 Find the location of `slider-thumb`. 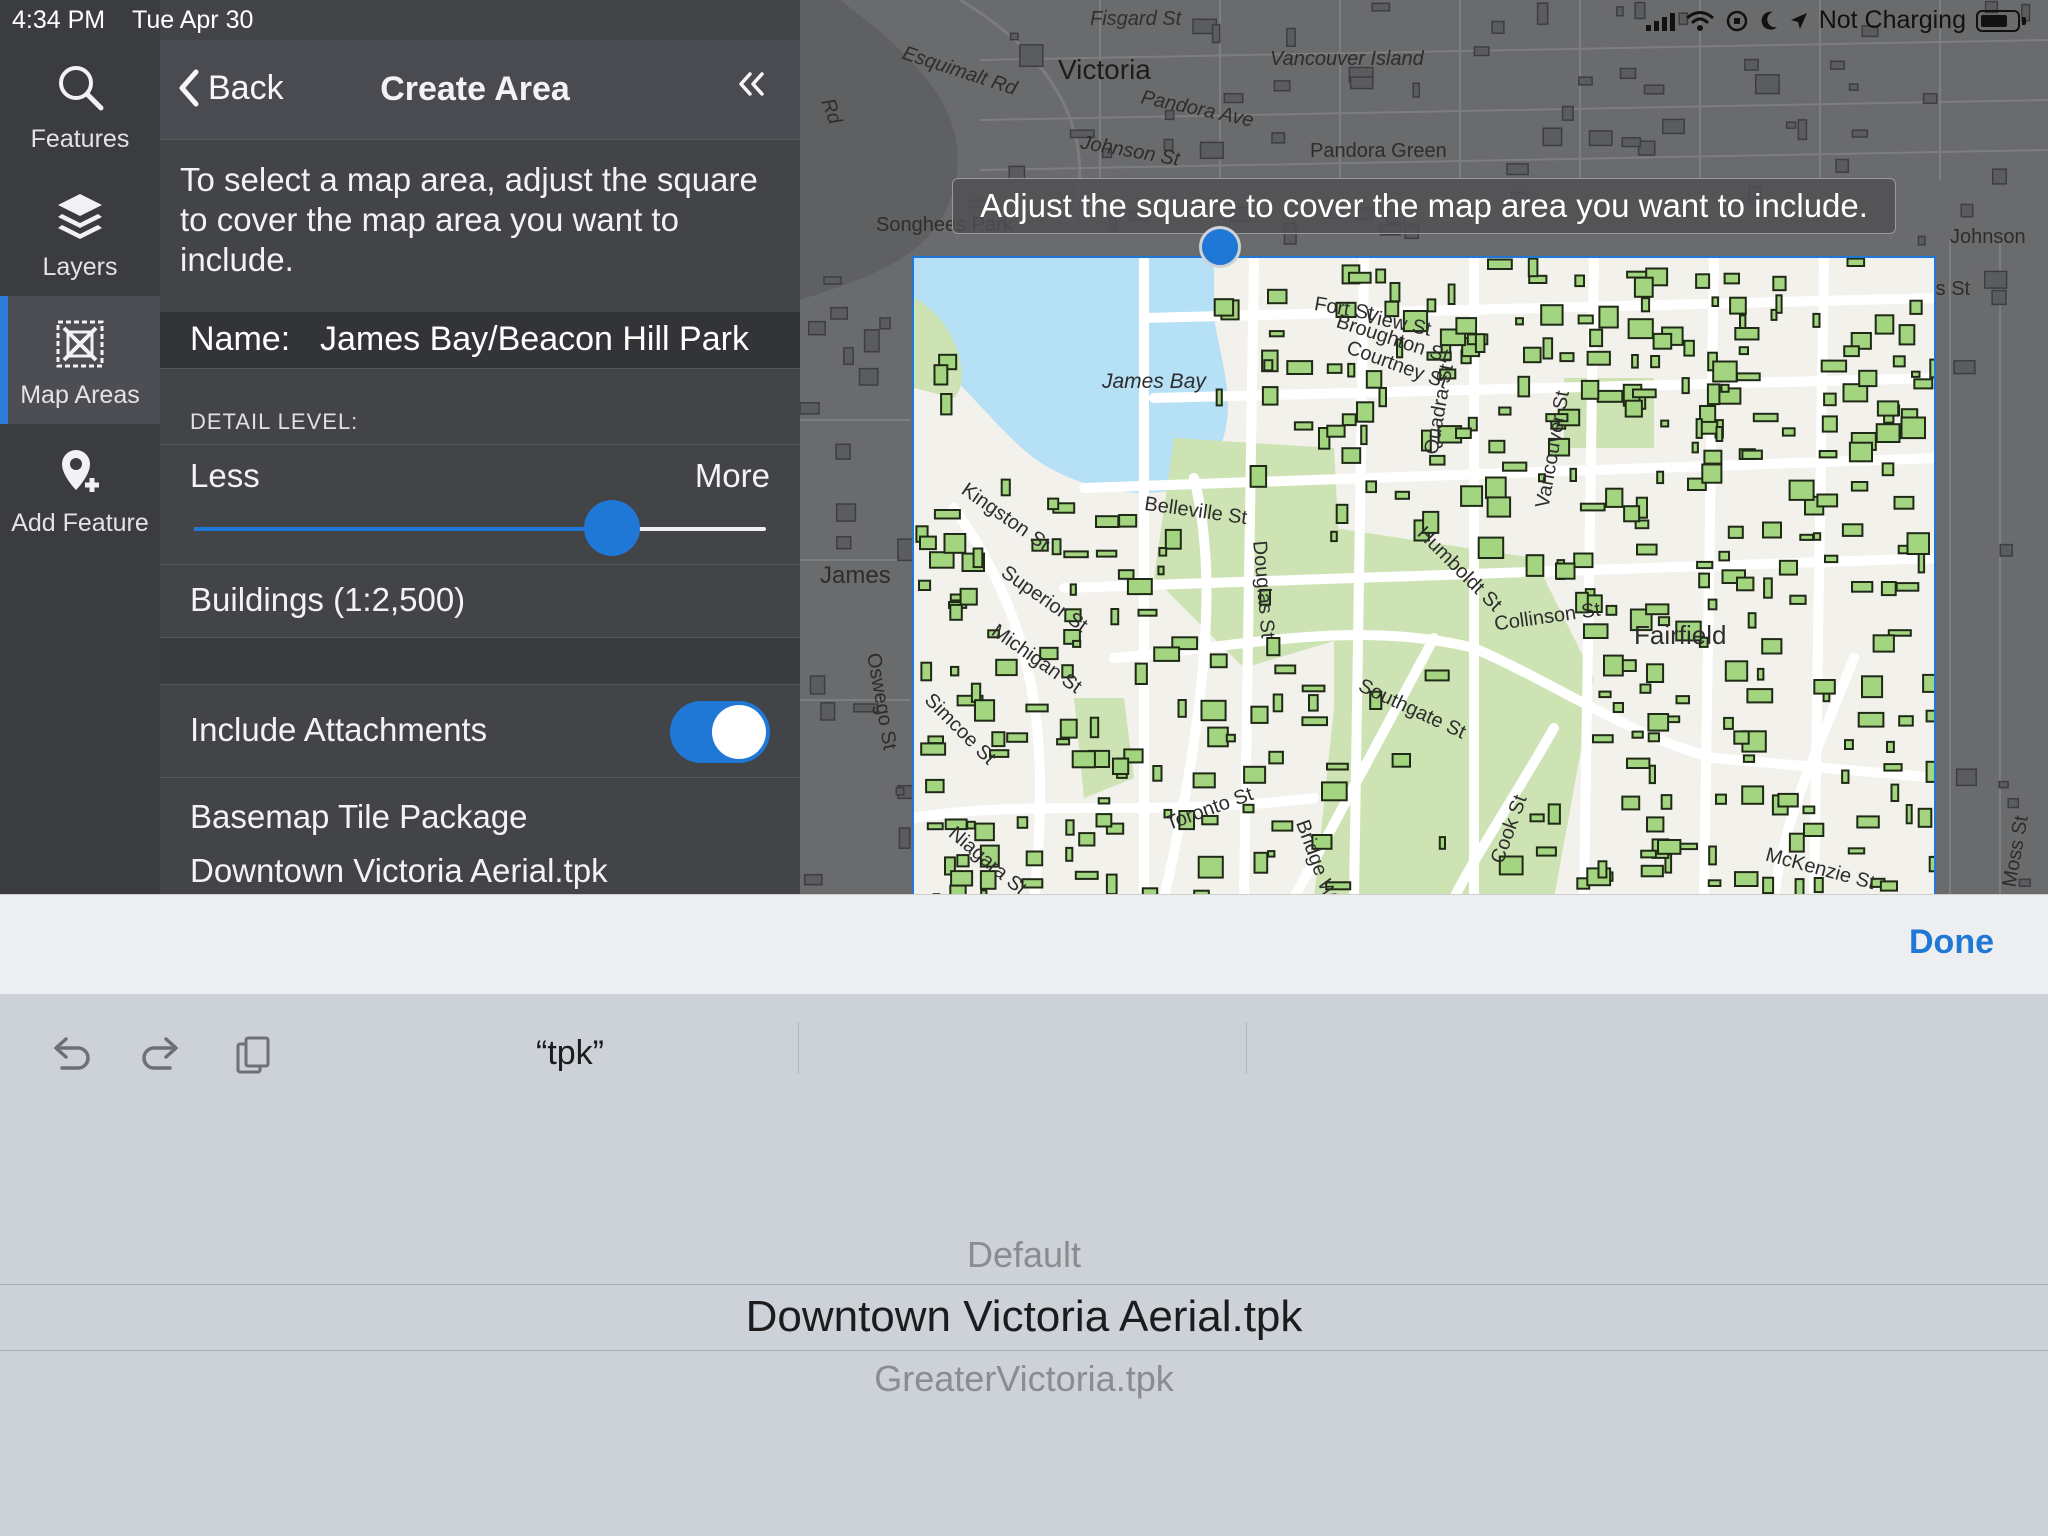

slider-thumb is located at coordinates (611, 528).